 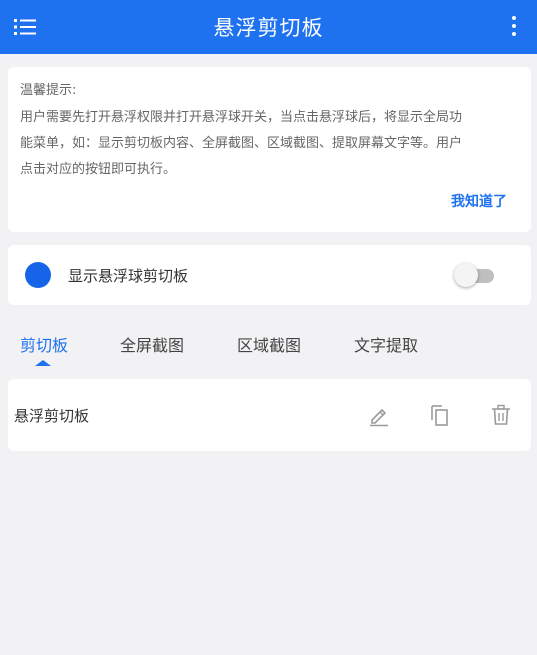 I want to click on copy-icon, so click(x=439, y=415).